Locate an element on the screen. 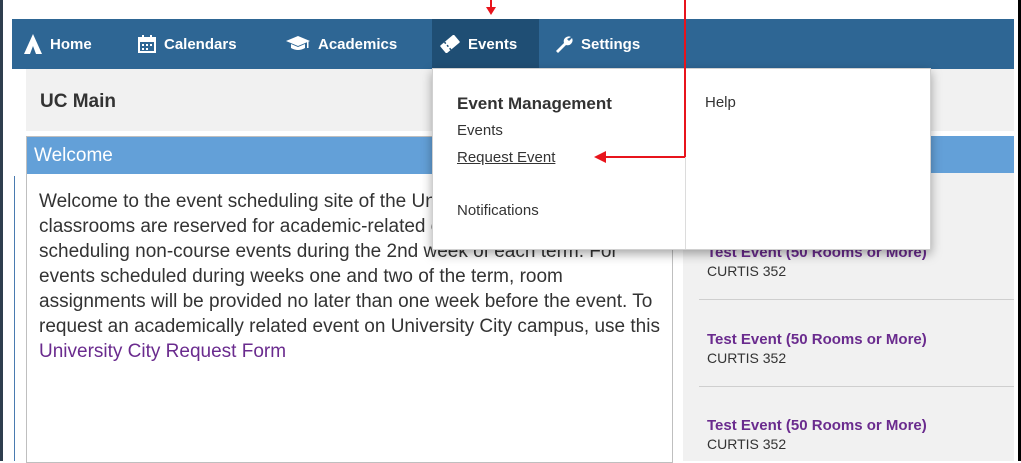  annotation-arrow-request-event is located at coordinates (640, 81).